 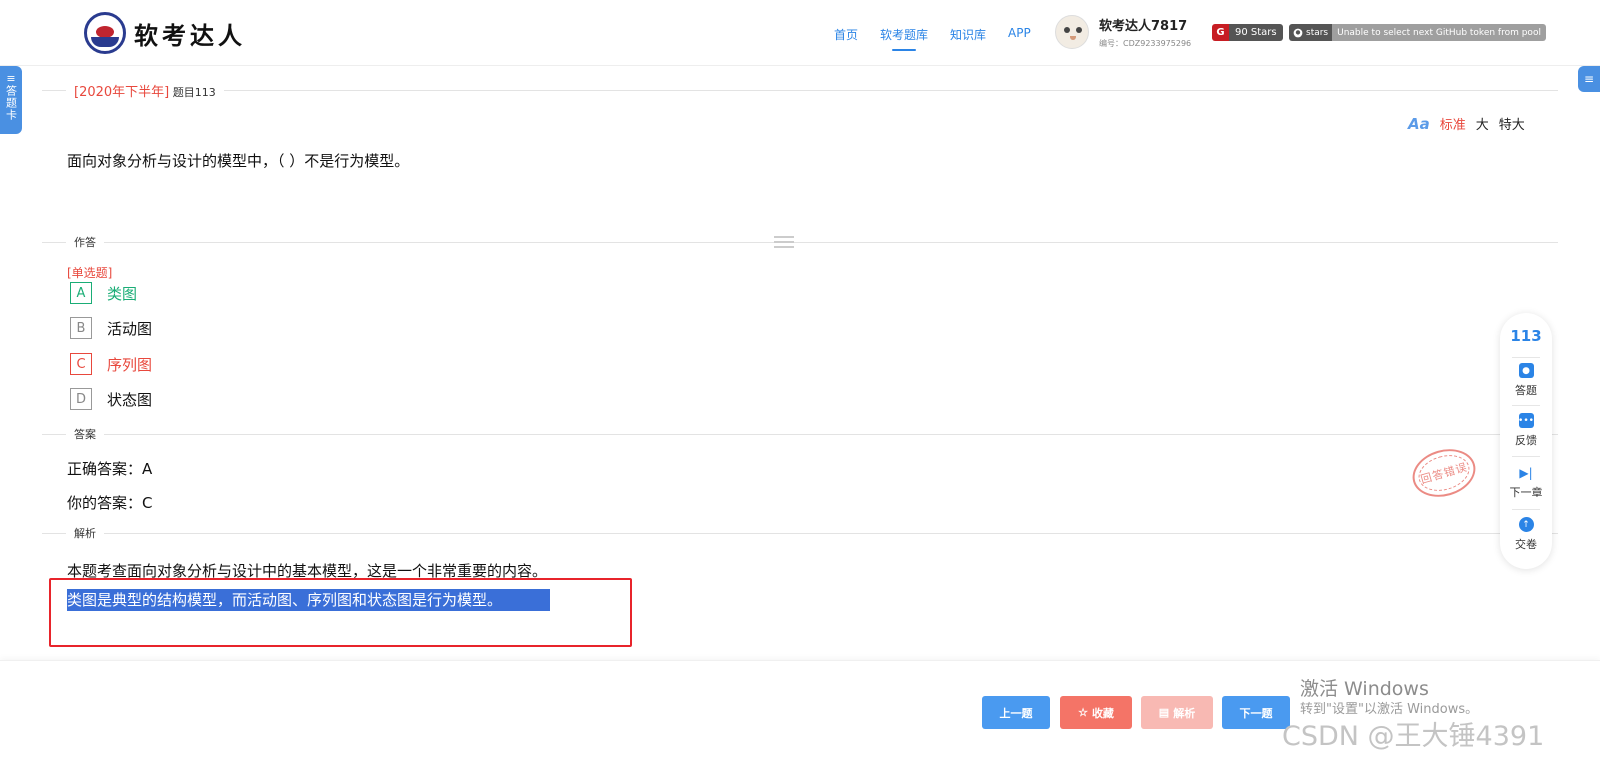 I want to click on feedback-label: 反馈, so click(x=1526, y=440).